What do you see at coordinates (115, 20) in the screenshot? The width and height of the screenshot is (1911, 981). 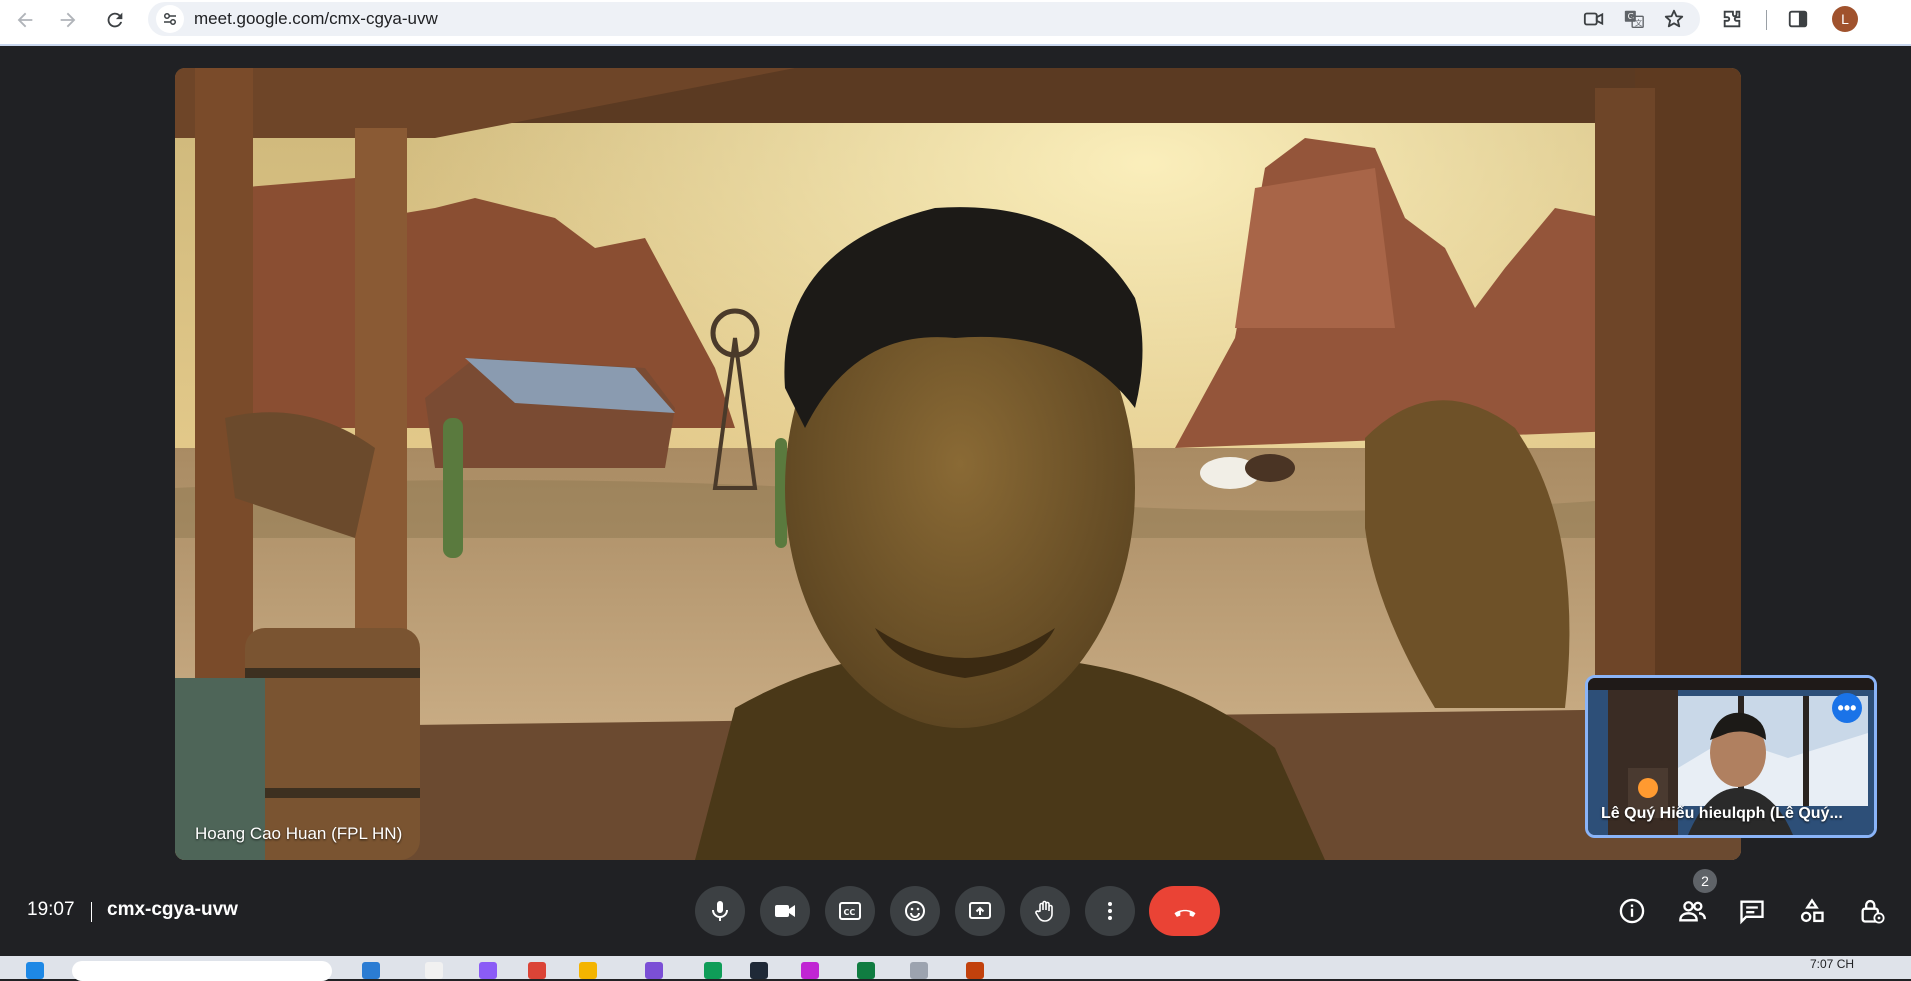 I see `reload-icon` at bounding box center [115, 20].